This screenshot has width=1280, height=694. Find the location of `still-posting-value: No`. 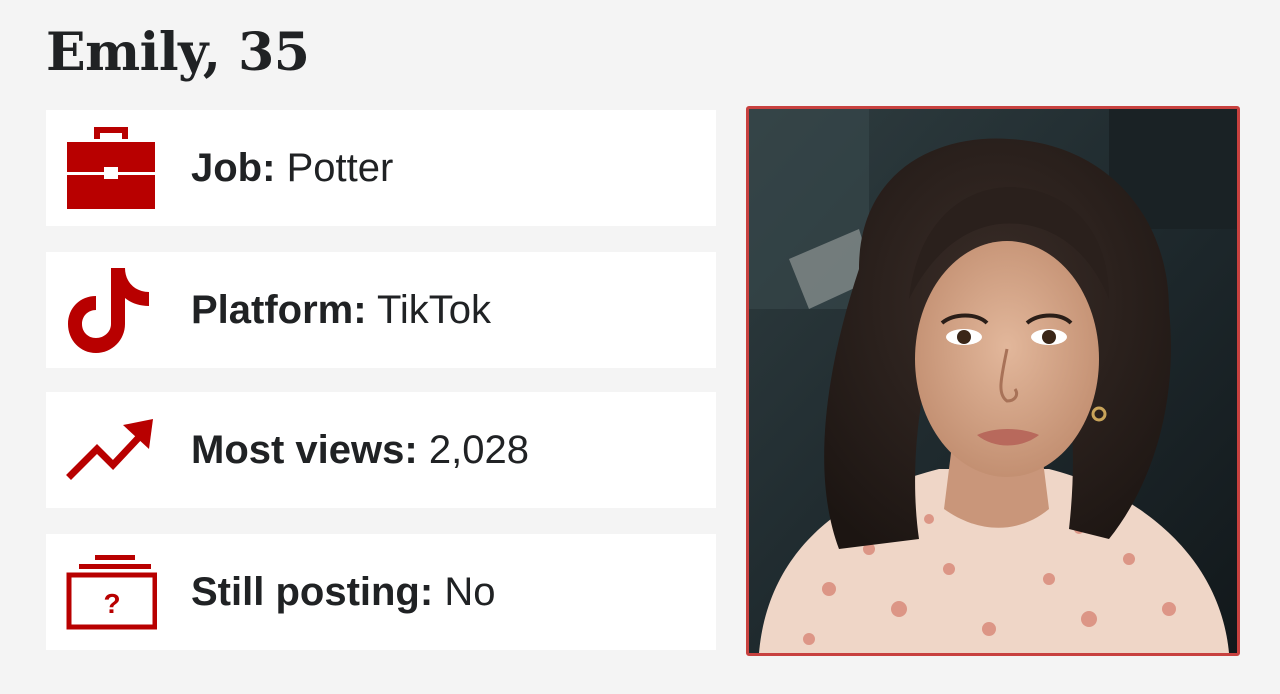

still-posting-value: No is located at coordinates (470, 592).